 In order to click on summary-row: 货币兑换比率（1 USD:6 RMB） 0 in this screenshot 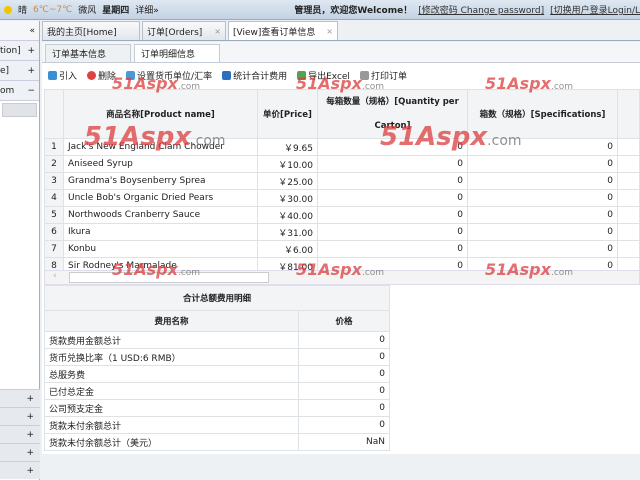, I will do `click(217, 357)`.